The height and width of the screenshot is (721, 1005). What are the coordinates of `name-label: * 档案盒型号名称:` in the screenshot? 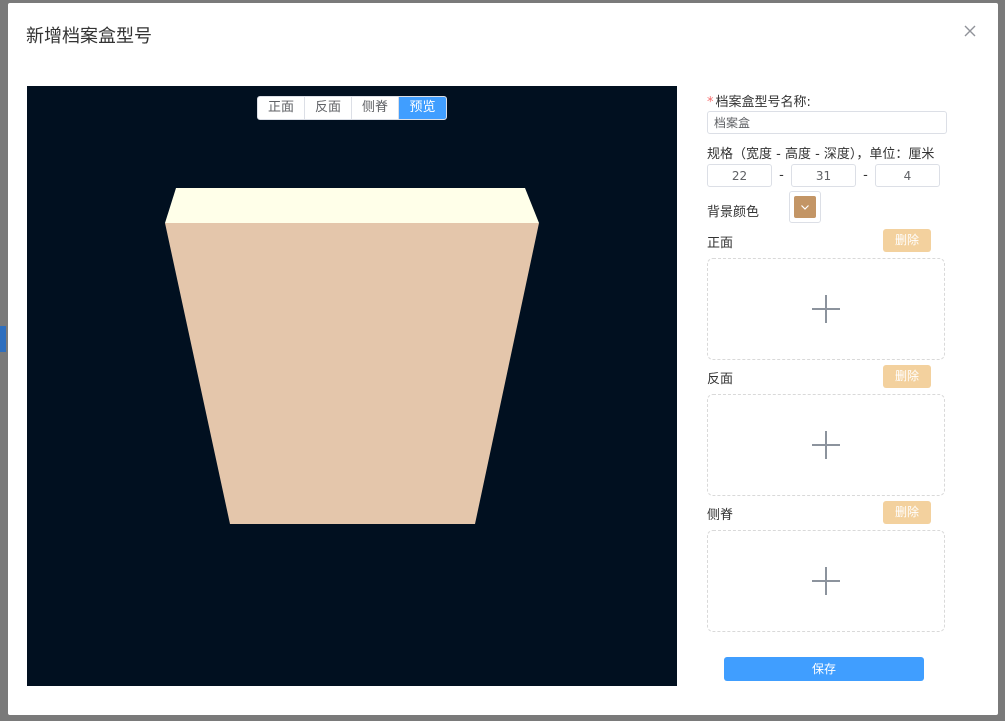 It's located at (759, 102).